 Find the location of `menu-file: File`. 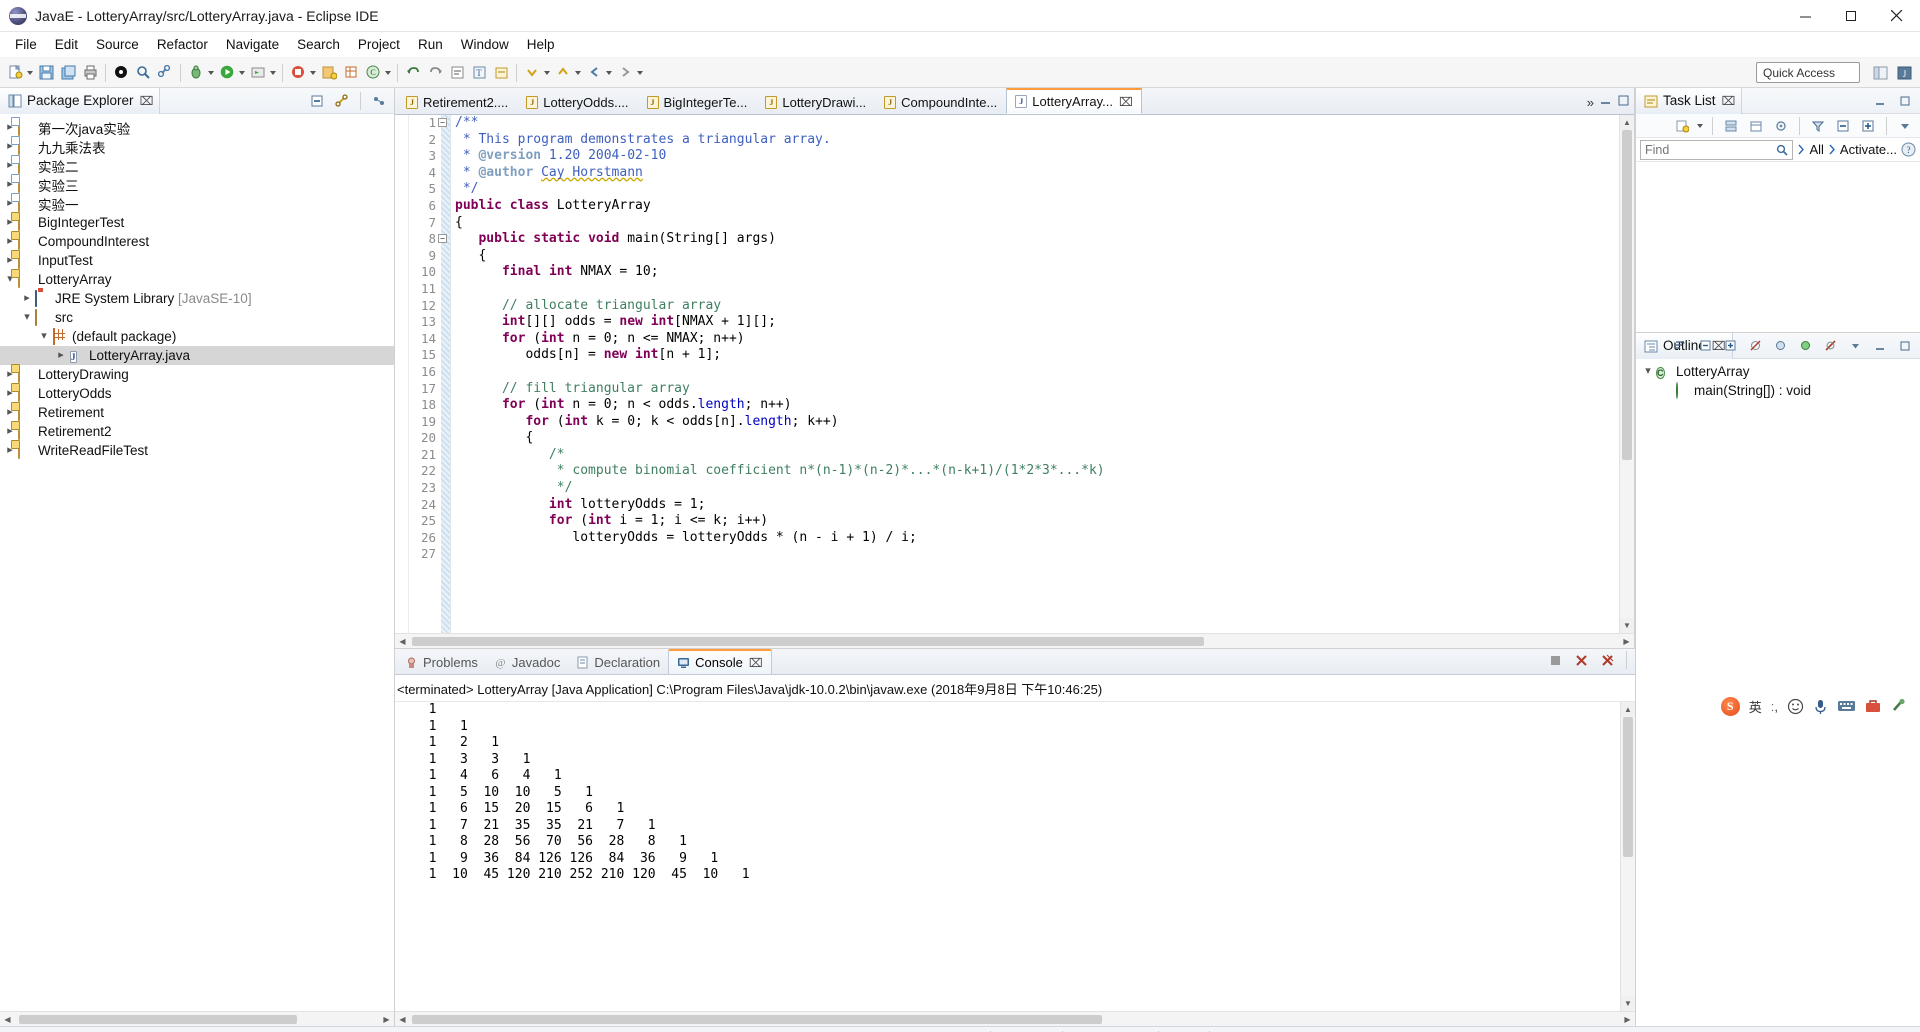

menu-file: File is located at coordinates (26, 44).